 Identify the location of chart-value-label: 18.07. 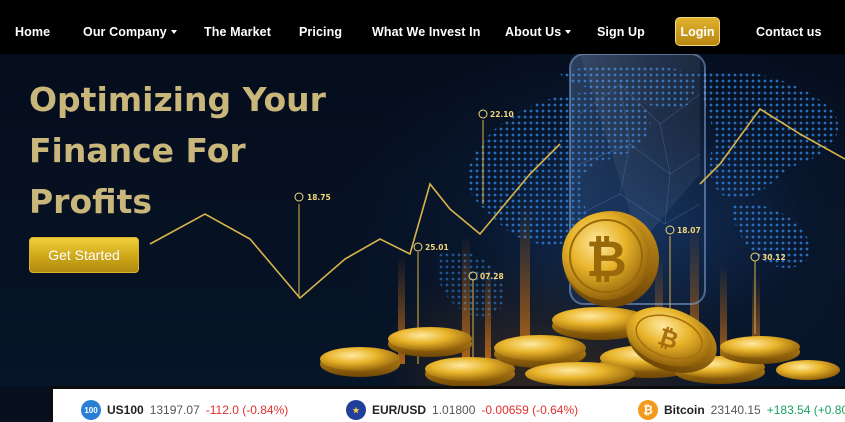
(689, 230).